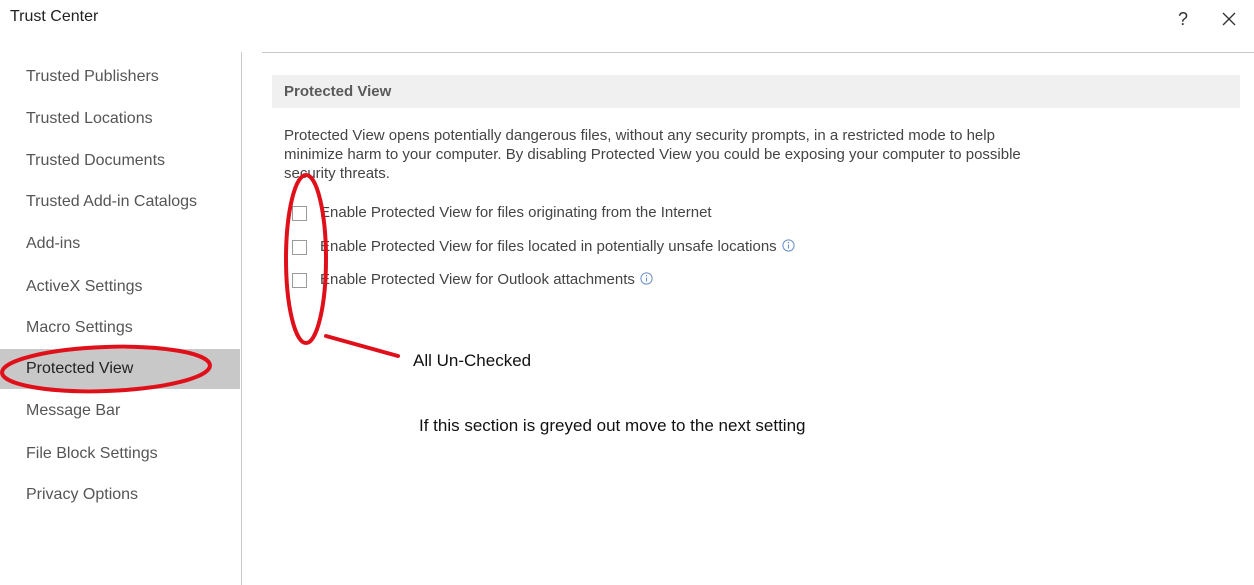 The image size is (1254, 585). Describe the element at coordinates (120, 161) in the screenshot. I see `sidebar-item-trusted-documents: Trusted Documents` at that location.